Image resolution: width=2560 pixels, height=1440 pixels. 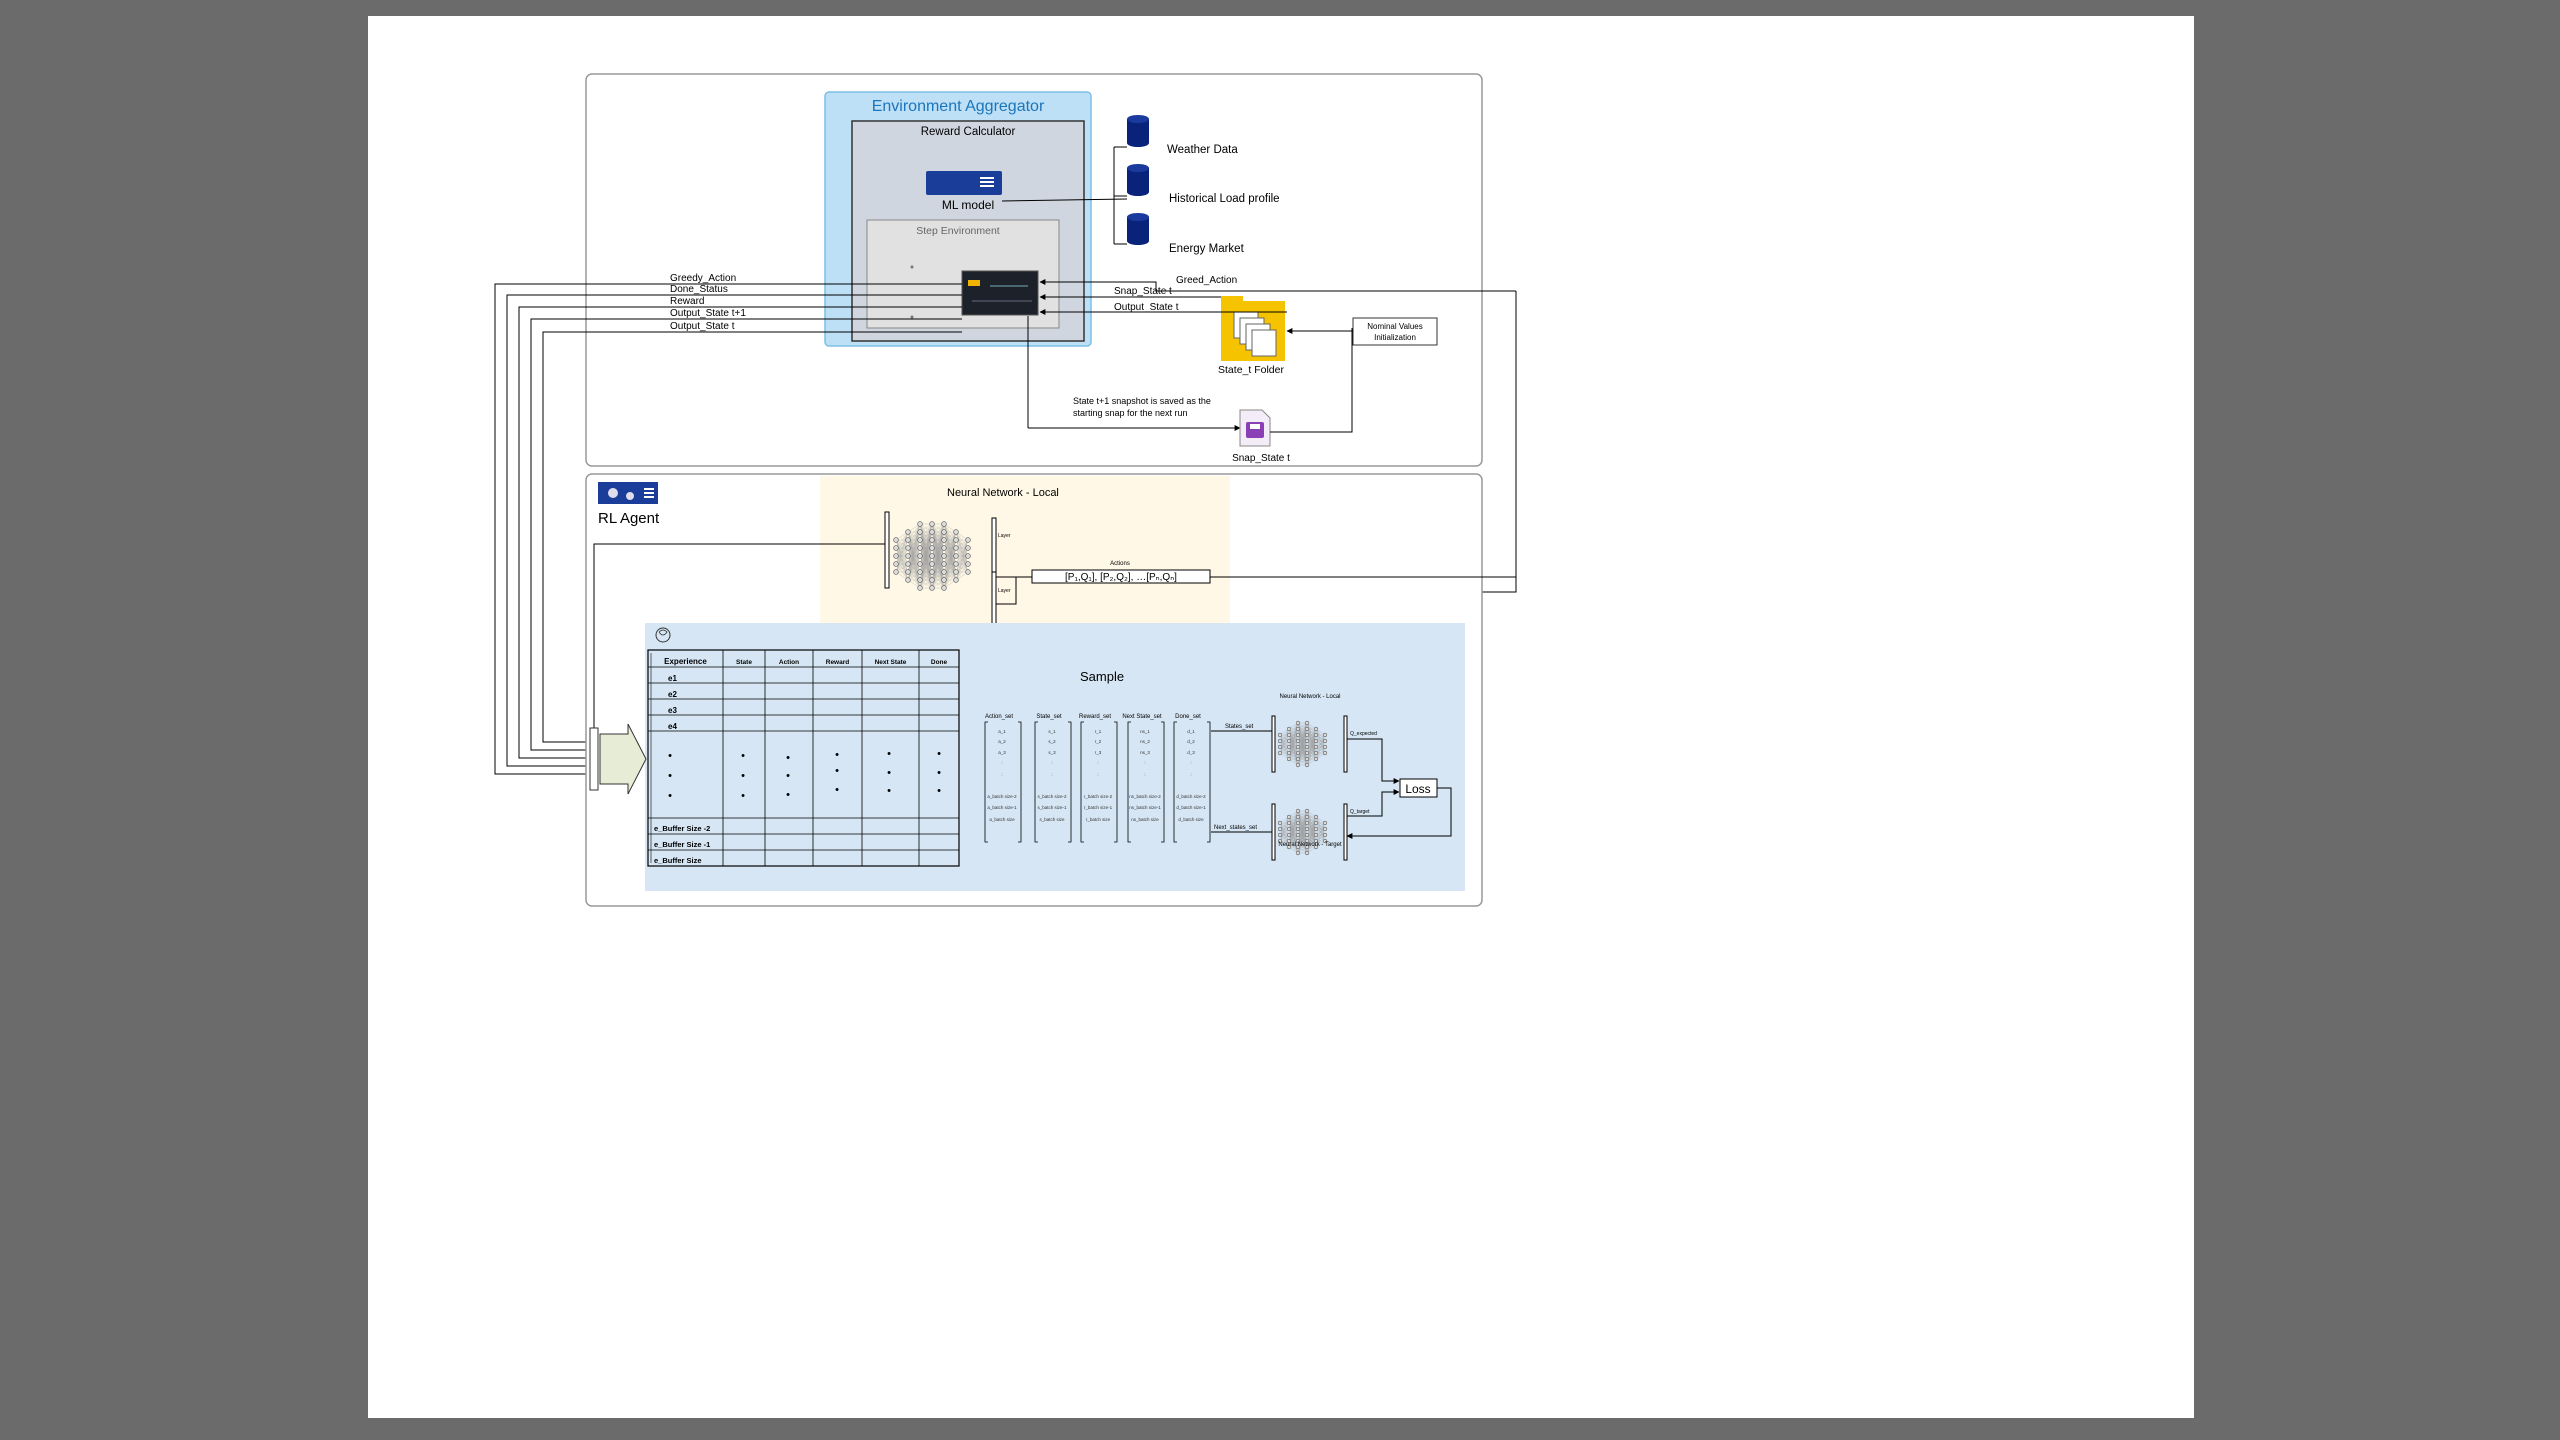 What do you see at coordinates (1207, 249) in the screenshot?
I see `data-source-energy-market: Energy Market` at bounding box center [1207, 249].